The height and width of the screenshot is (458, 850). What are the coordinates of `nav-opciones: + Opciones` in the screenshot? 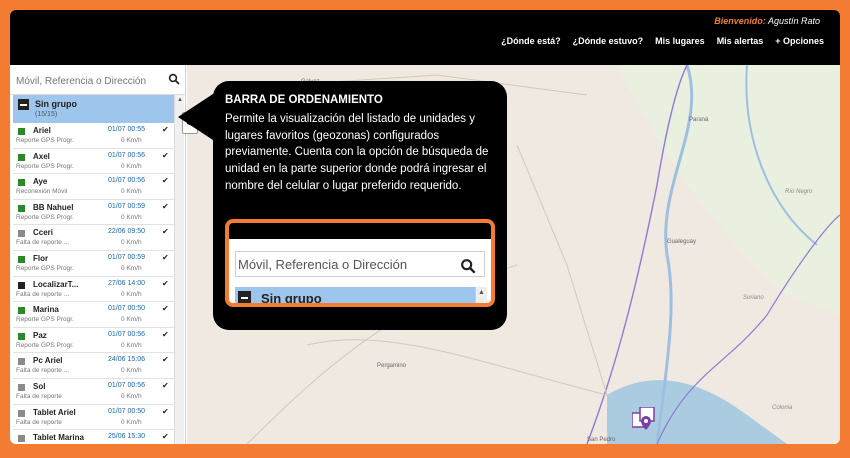 It's located at (799, 41).